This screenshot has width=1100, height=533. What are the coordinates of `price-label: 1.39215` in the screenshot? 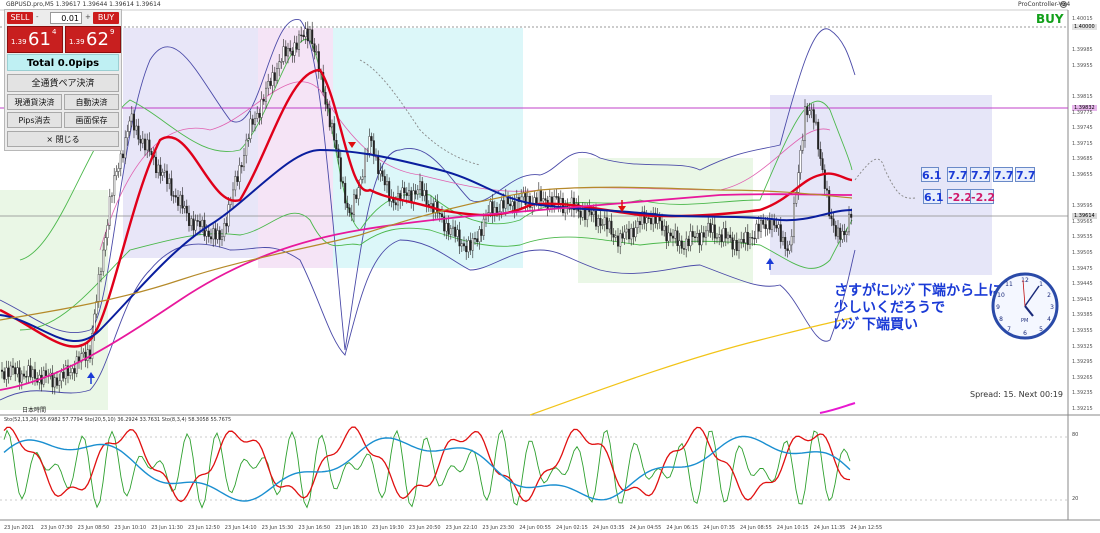 It's located at (1082, 409).